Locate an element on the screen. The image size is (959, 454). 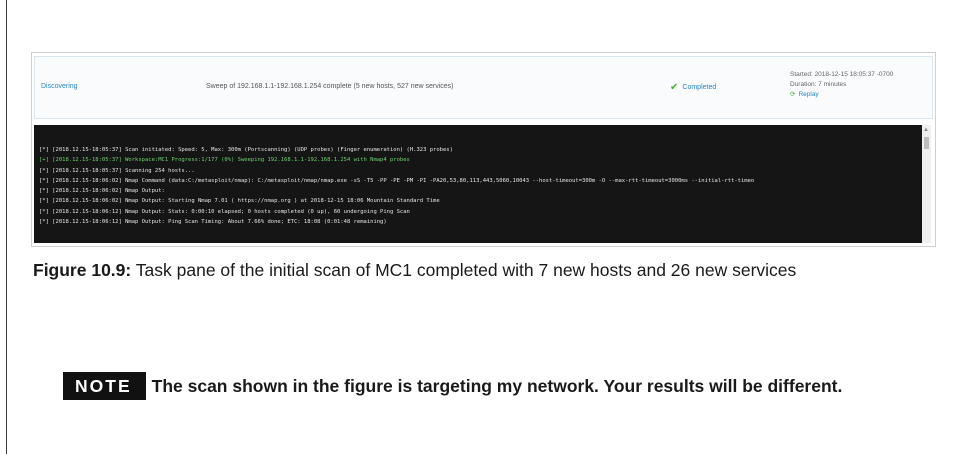
scroll-up-icon: ▲ is located at coordinates (926, 130).